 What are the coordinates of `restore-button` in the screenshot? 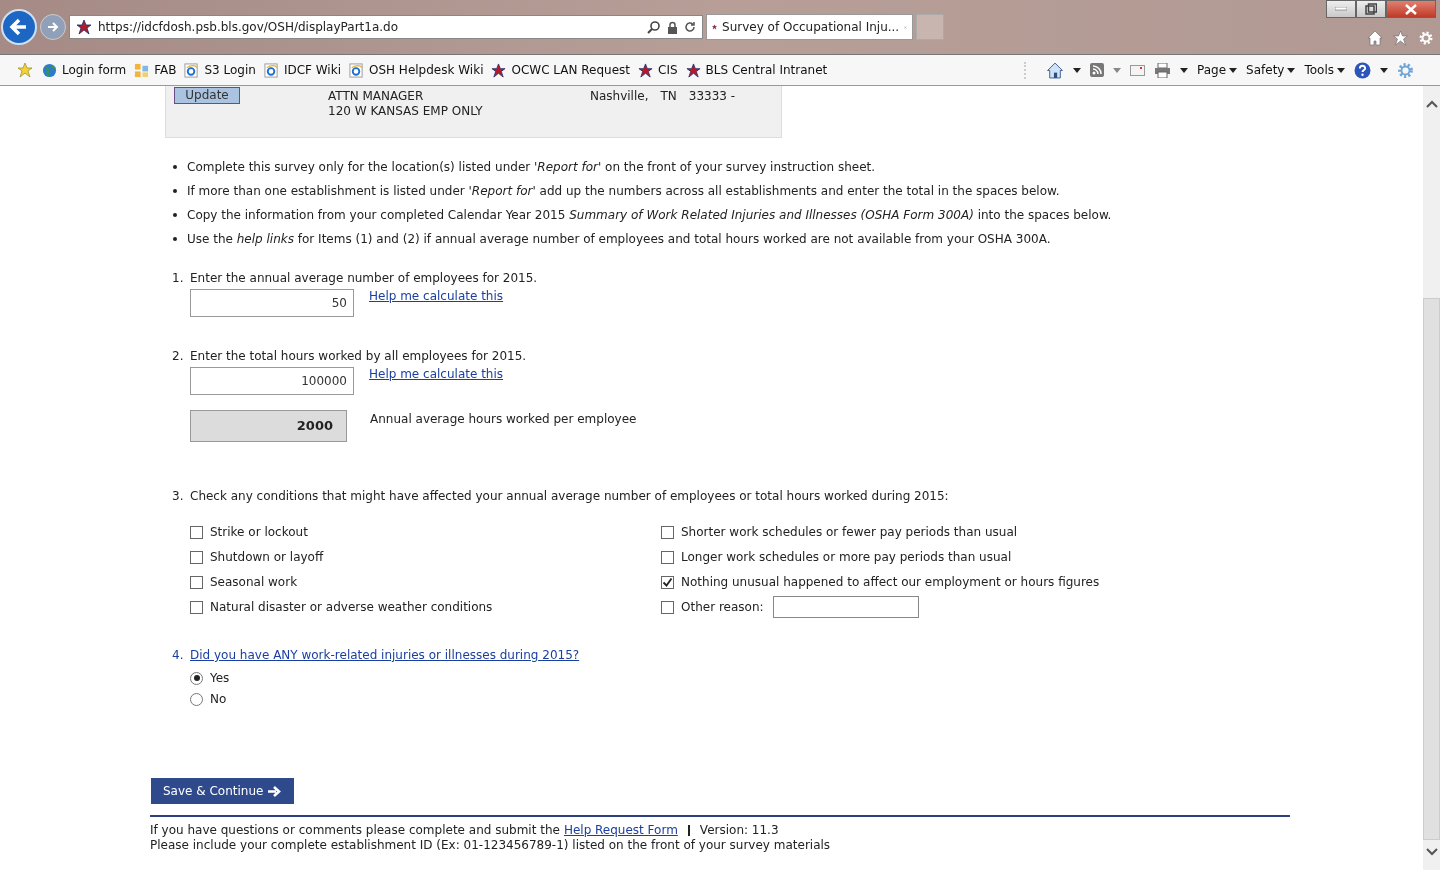 It's located at (1371, 9).